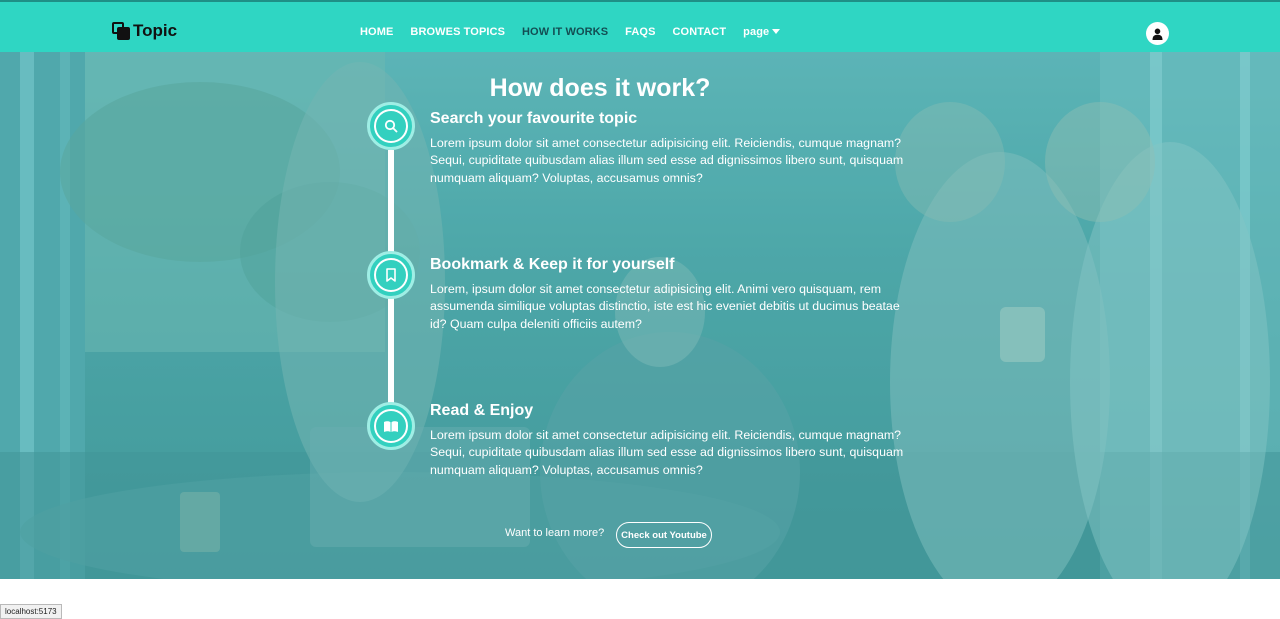  I want to click on step-3-icon-circle, so click(391, 426).